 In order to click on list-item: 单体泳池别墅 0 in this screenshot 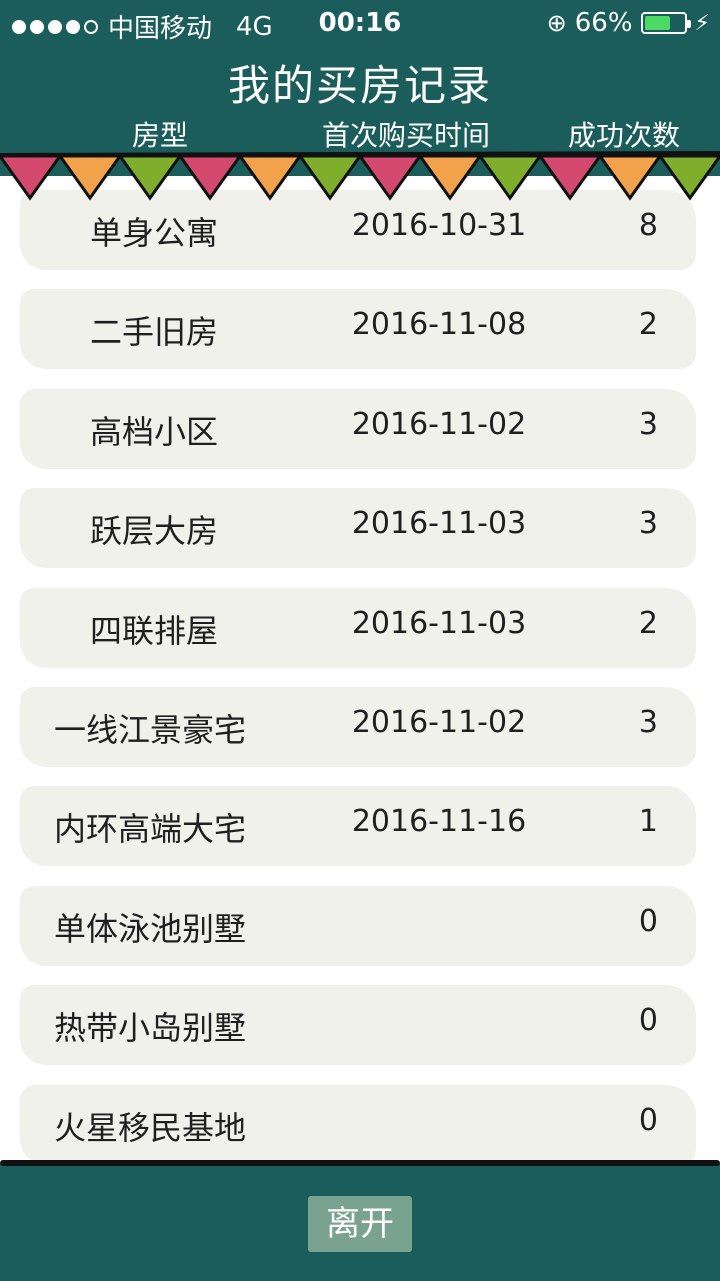, I will do `click(358, 925)`.